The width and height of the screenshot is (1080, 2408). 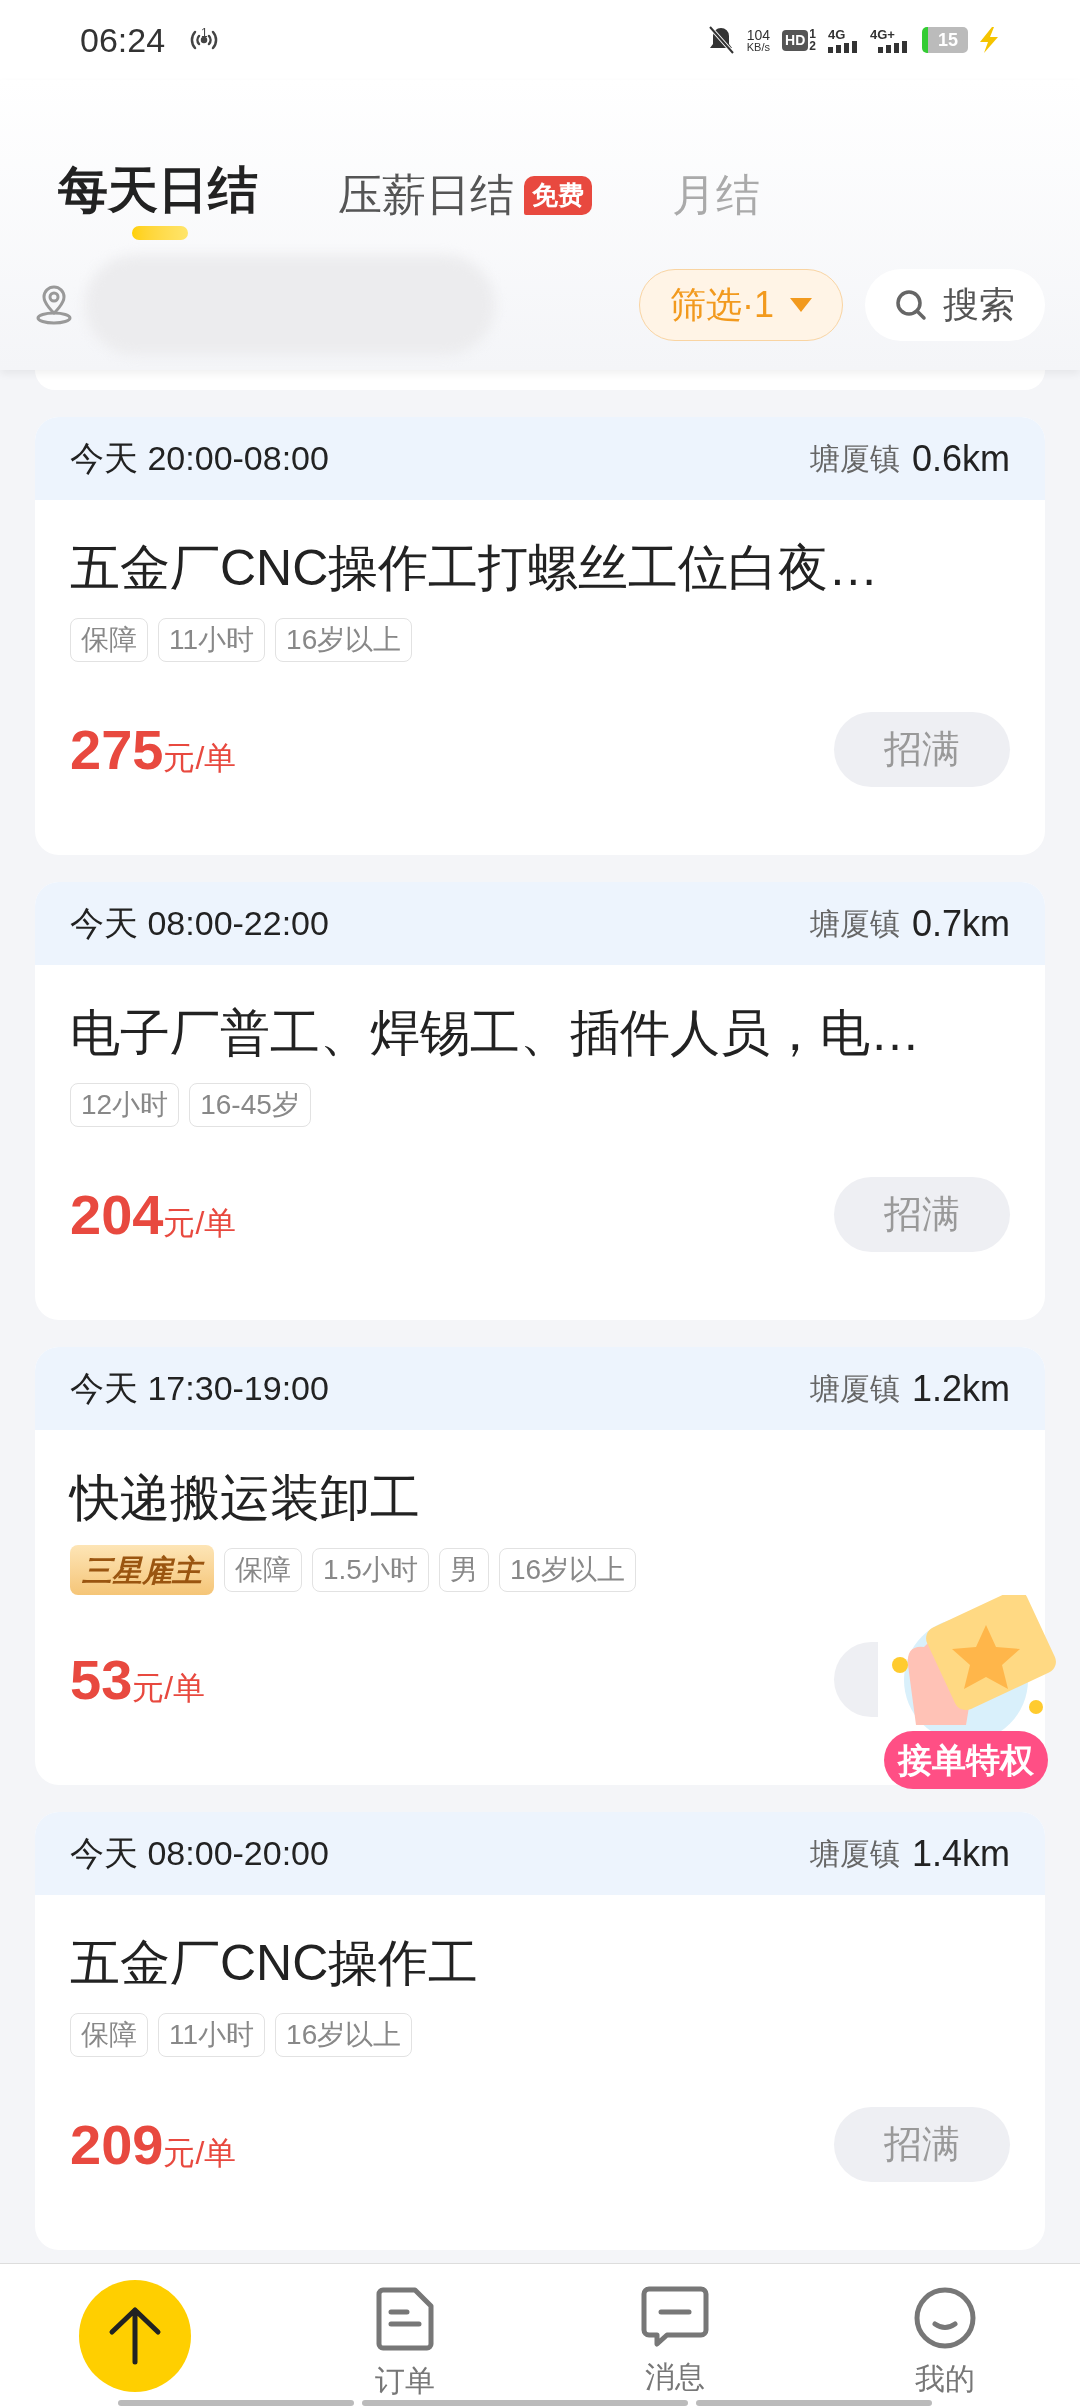 I want to click on muted-bell-icon, so click(x=720, y=40).